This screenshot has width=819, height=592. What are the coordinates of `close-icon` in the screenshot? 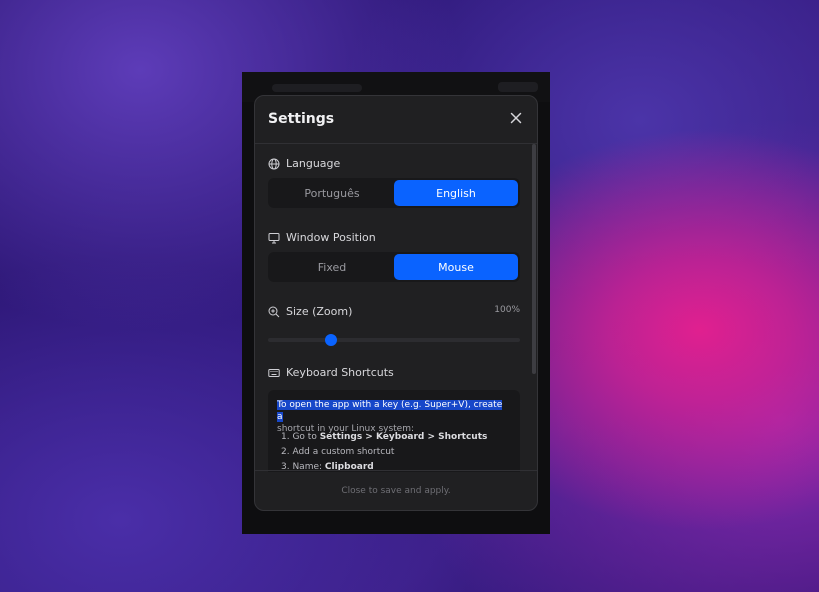 It's located at (516, 118).